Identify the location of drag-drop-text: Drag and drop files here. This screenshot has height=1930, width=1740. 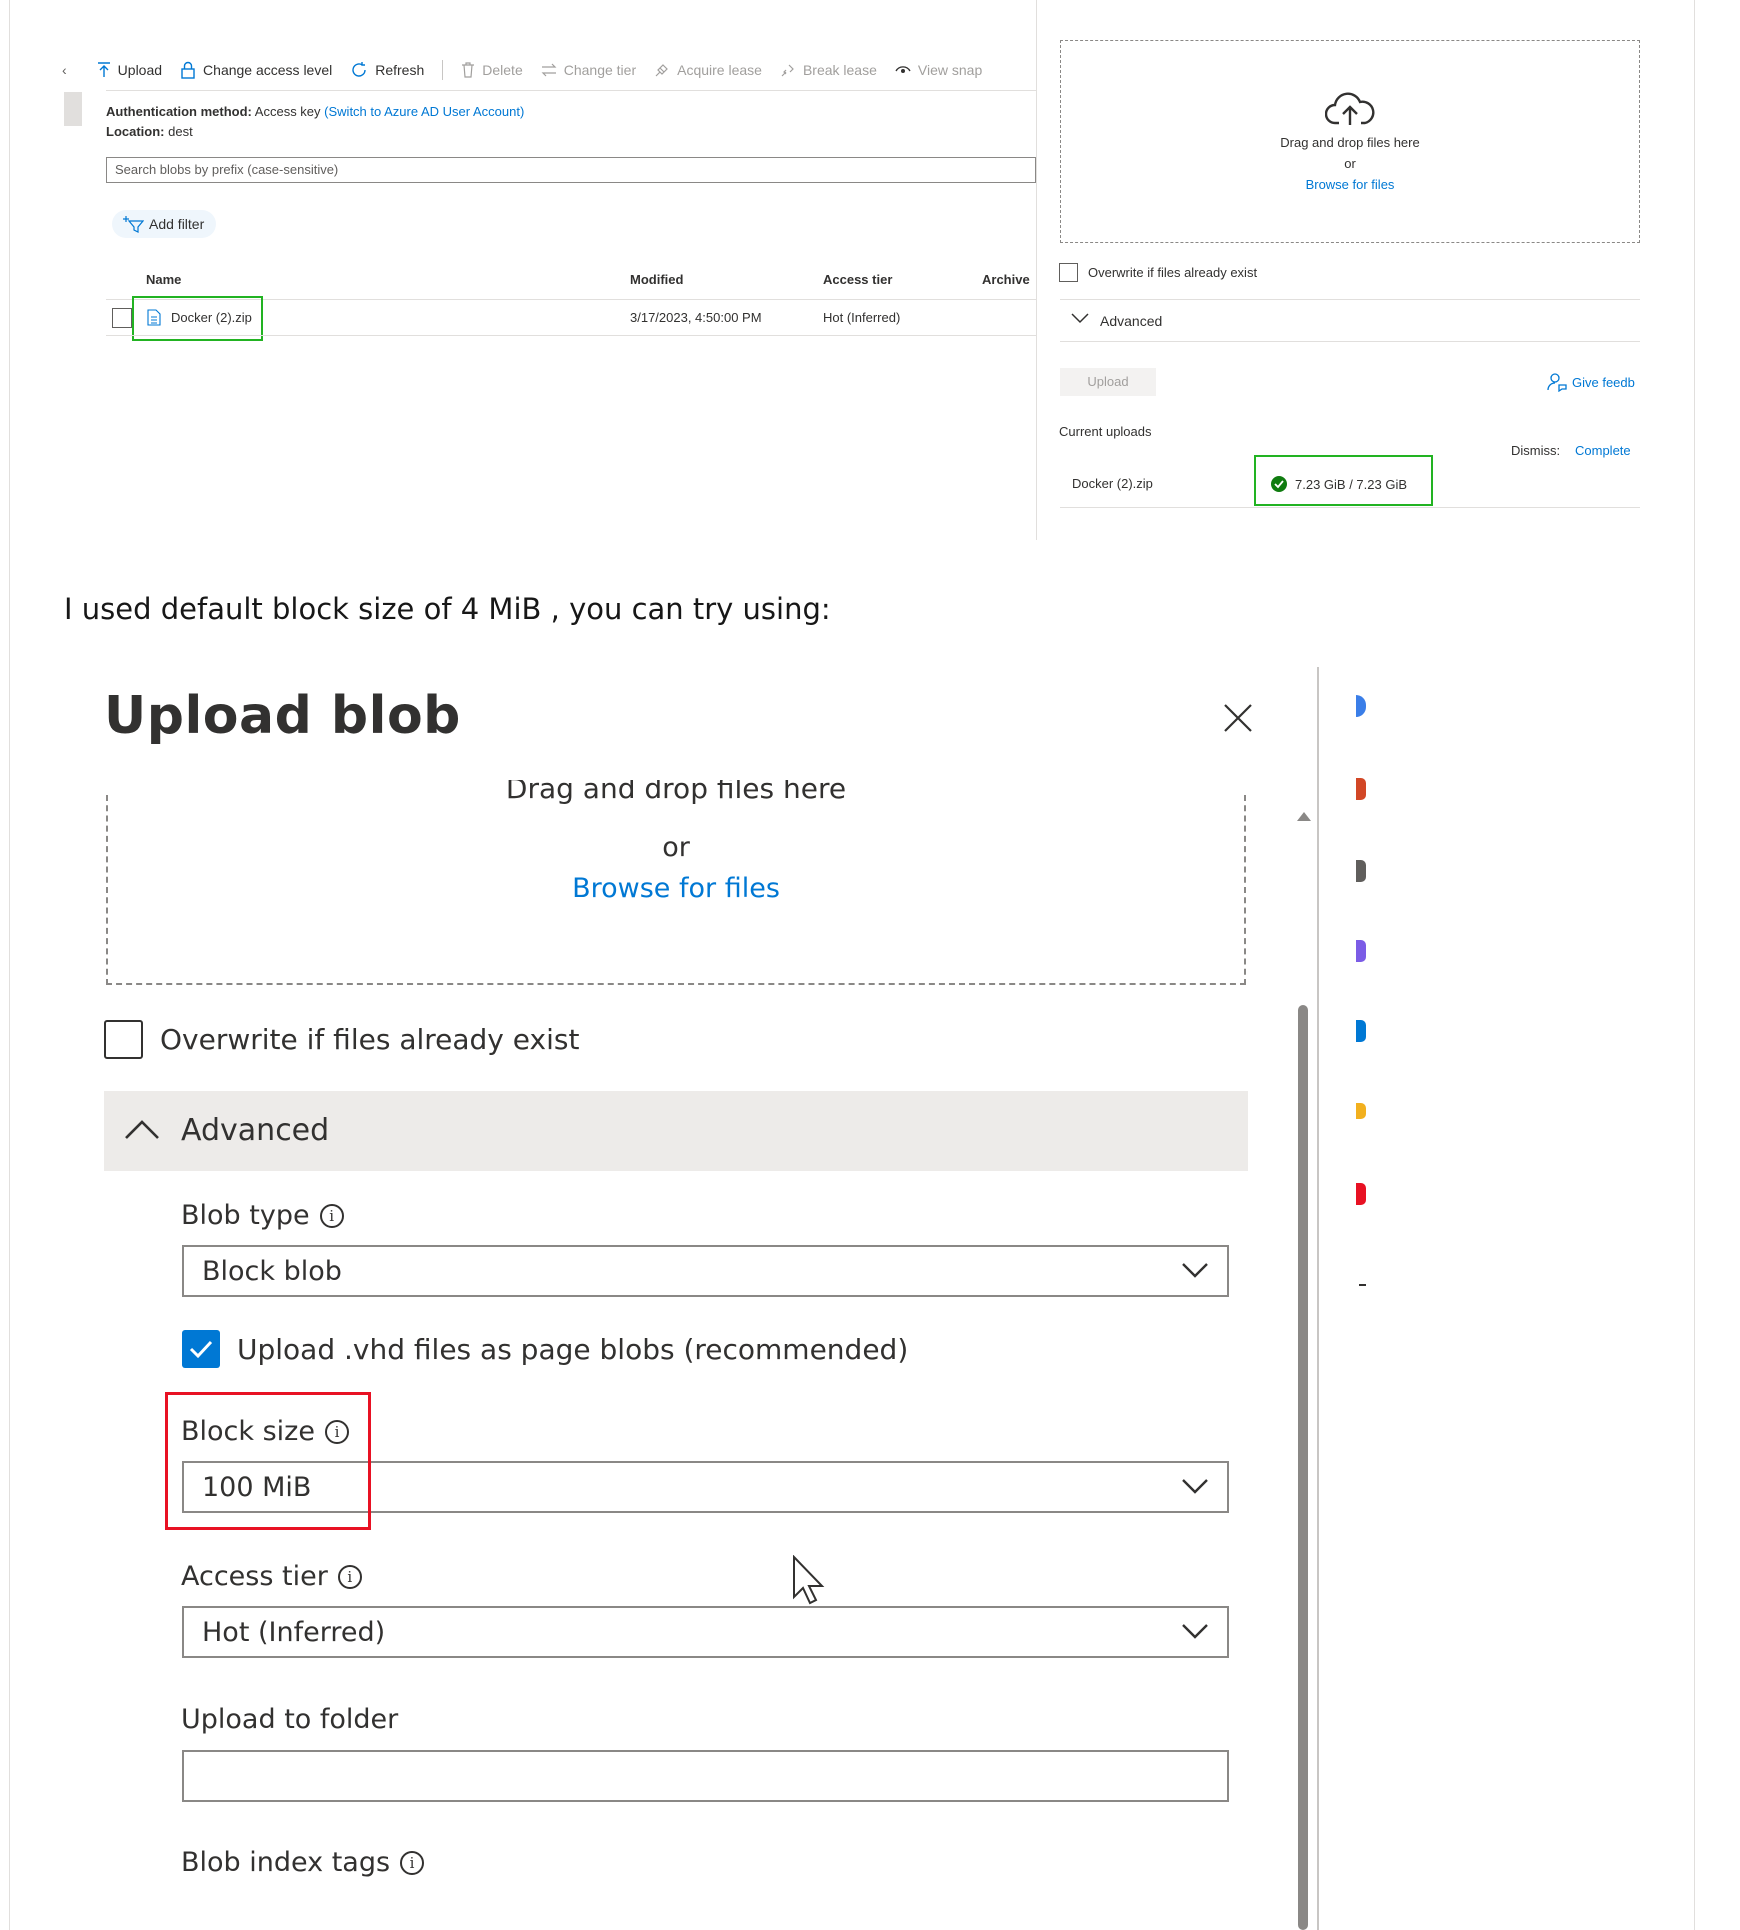
(1350, 142).